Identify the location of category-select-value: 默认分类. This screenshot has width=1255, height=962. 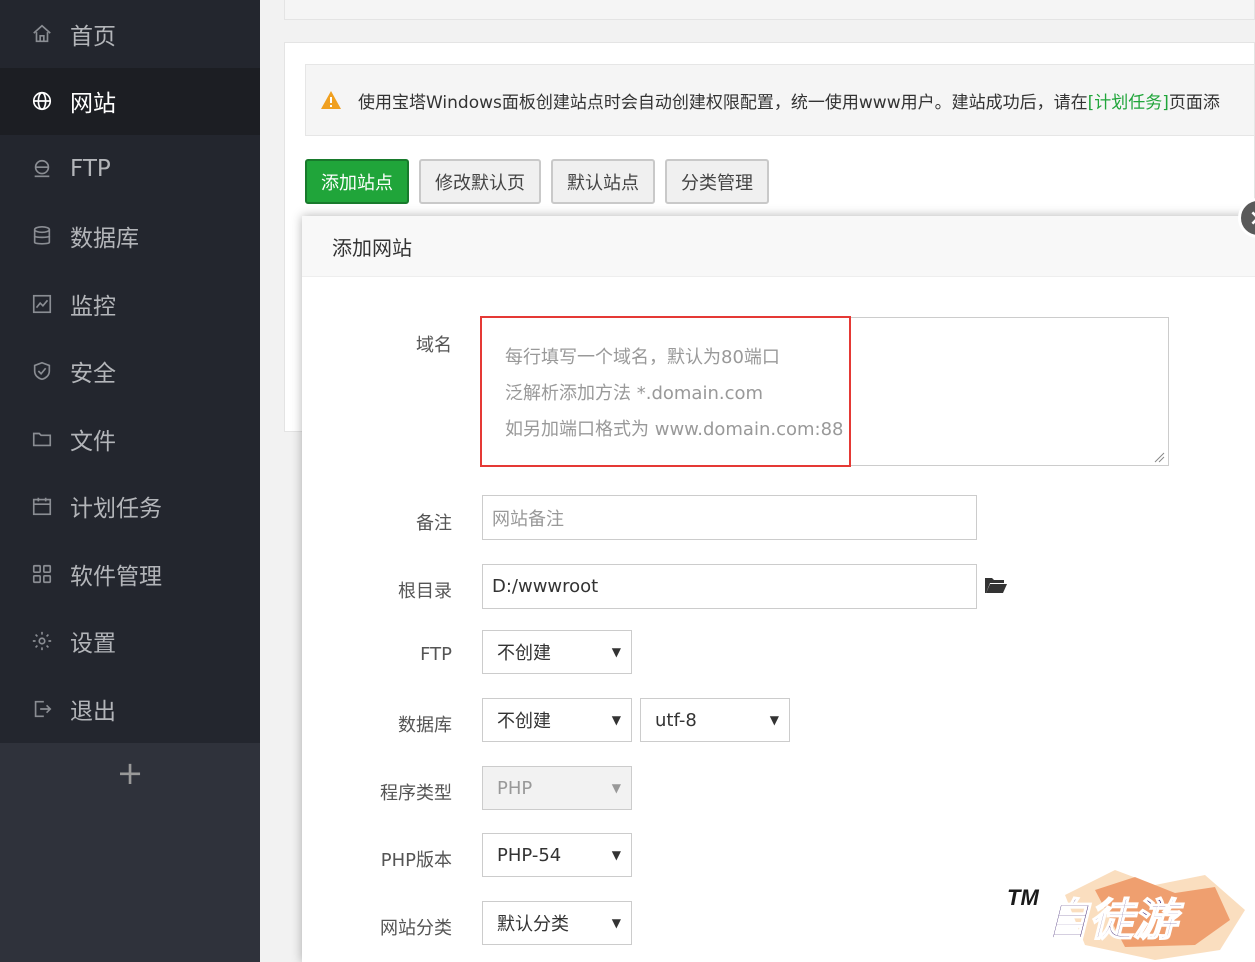
(533, 924).